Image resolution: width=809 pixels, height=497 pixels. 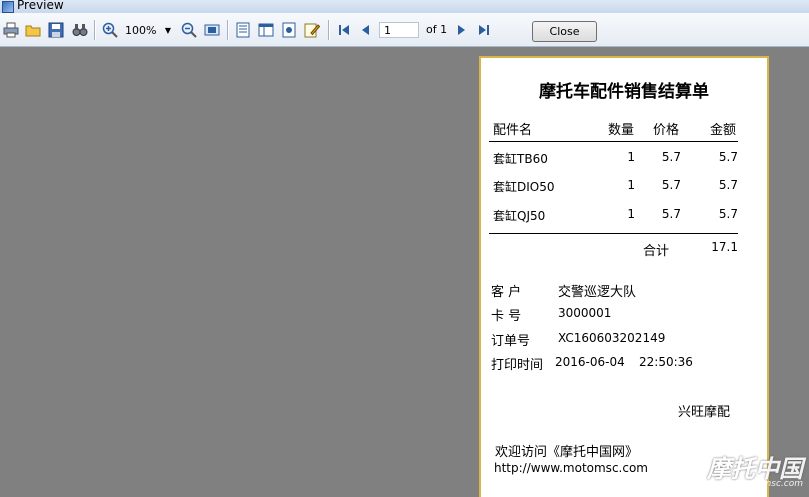 I want to click on website-url: http://www.motomsc.com, so click(x=571, y=468).